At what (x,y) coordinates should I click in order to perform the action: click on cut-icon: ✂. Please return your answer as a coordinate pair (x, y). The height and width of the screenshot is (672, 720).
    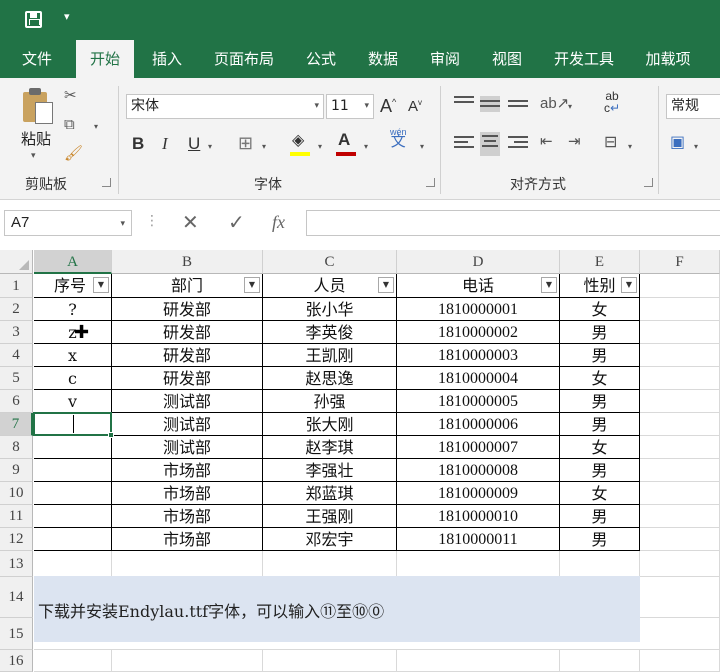
    Looking at the image, I should click on (70, 95).